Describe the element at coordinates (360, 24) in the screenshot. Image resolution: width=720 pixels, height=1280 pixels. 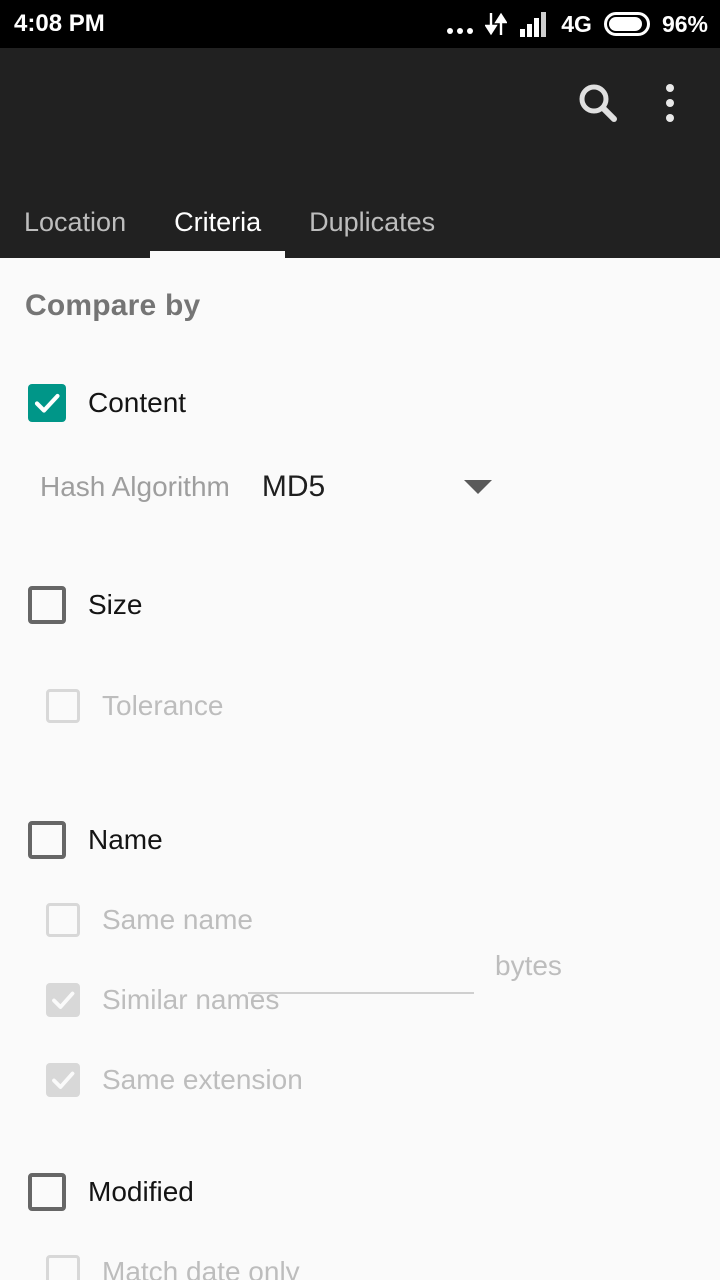
I see `status-bar: 4:08 PM 4G 96%` at that location.